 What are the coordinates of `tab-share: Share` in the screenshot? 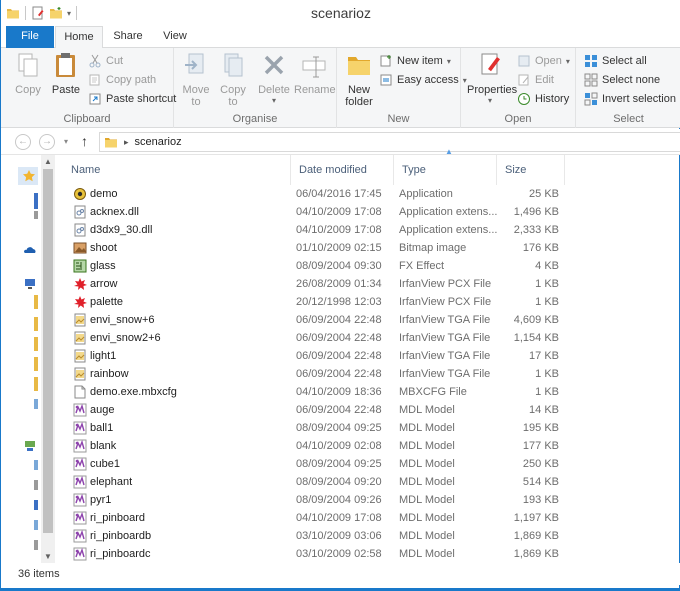 It's located at (128, 37).